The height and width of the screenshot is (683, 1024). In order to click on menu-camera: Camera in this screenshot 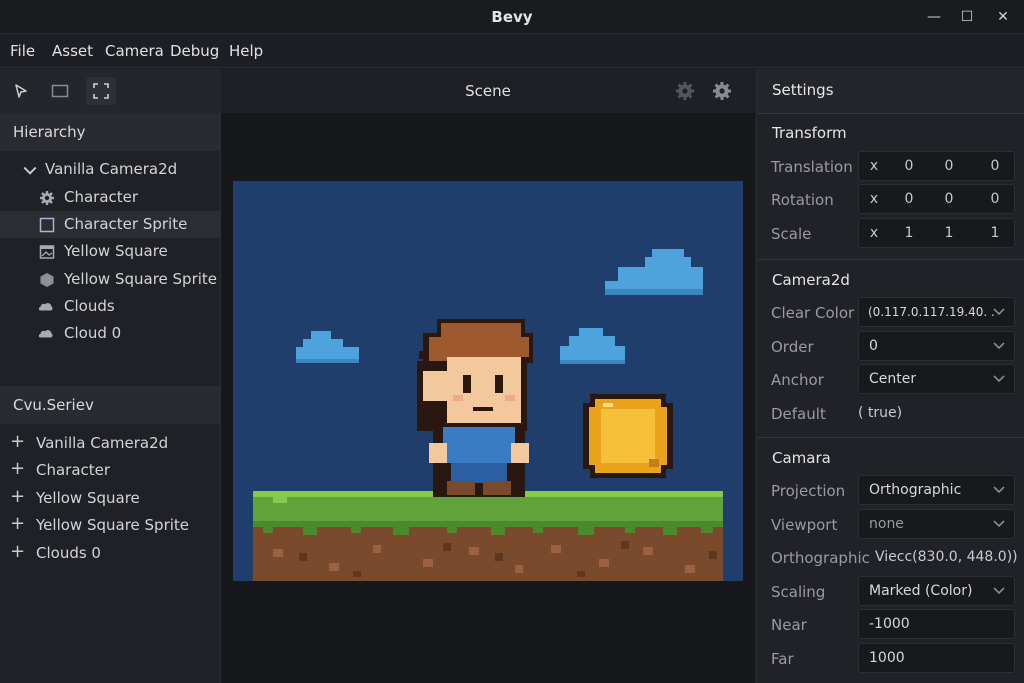, I will do `click(134, 51)`.